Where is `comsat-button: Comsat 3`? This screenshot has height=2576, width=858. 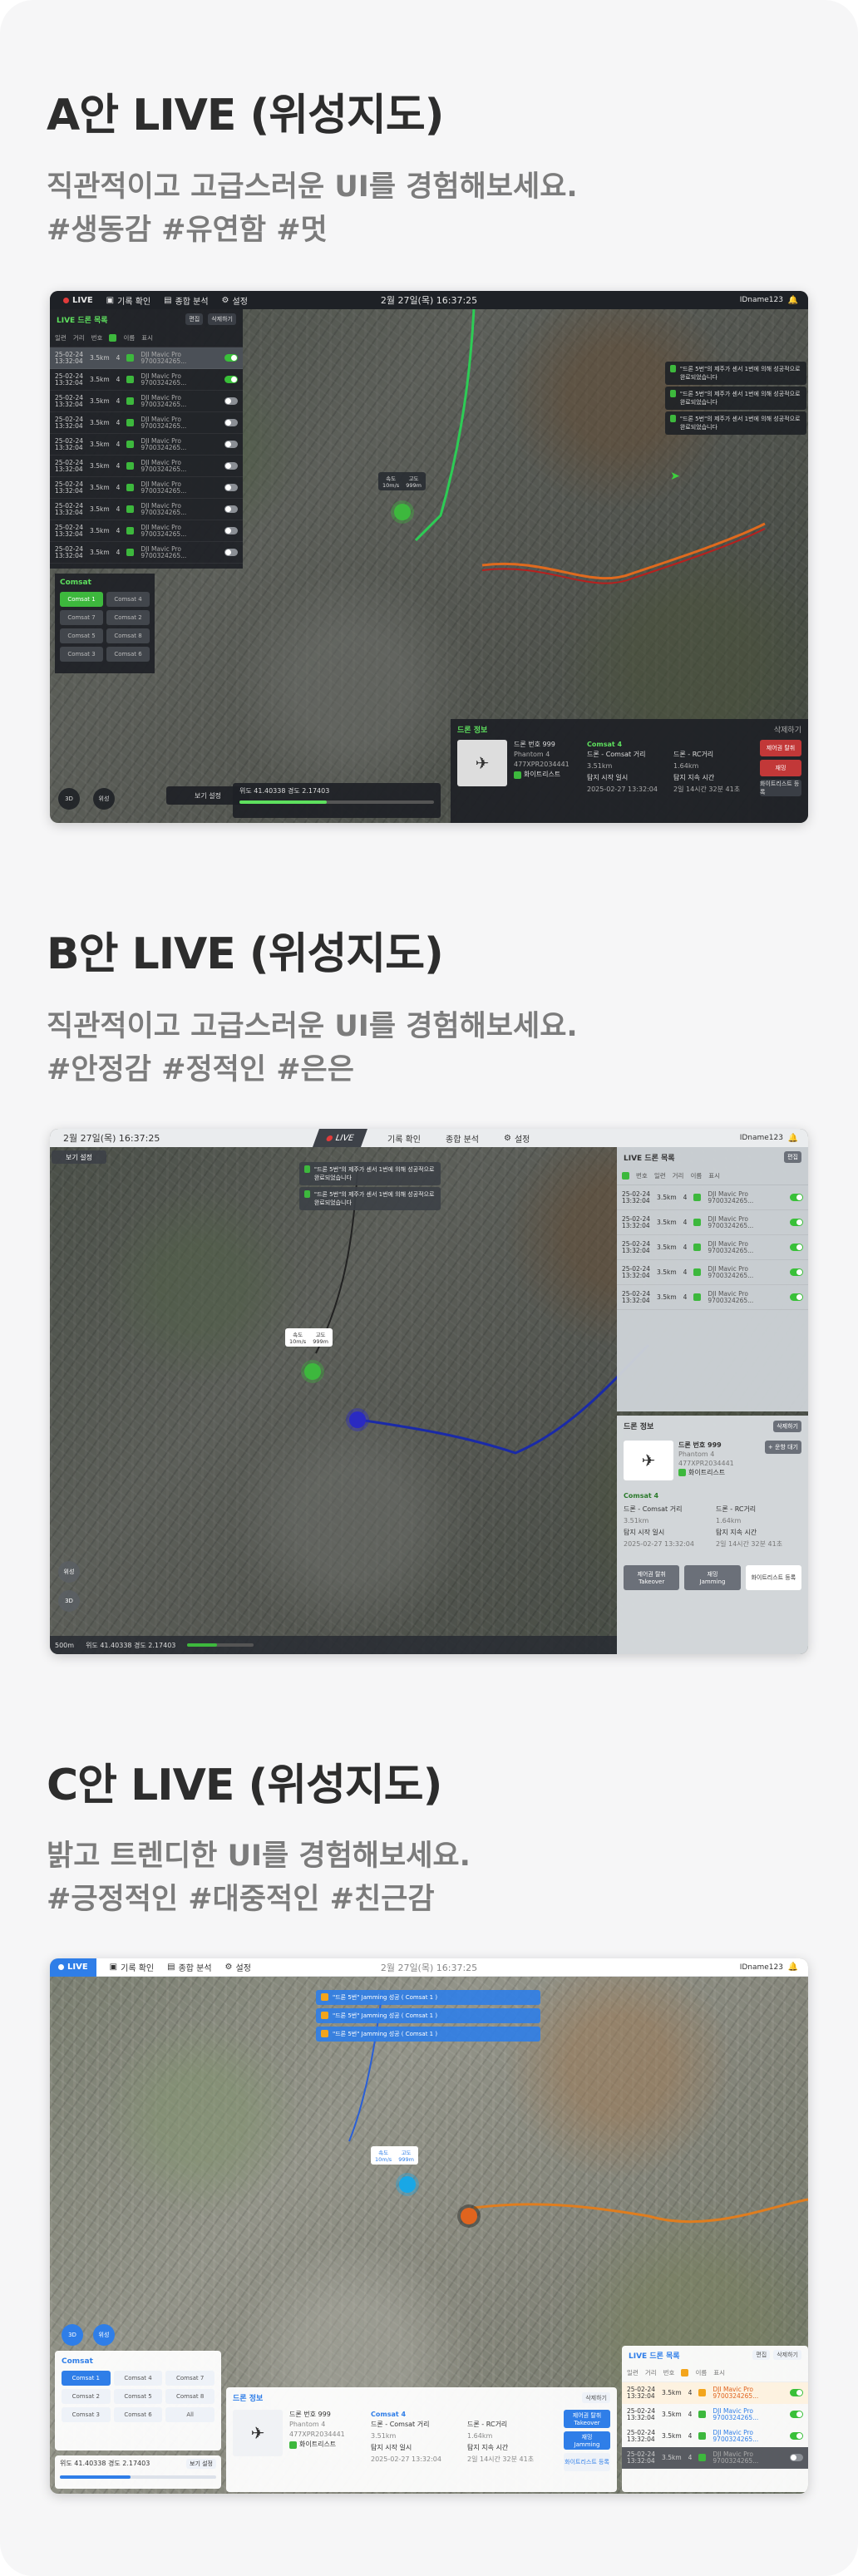
comsat-button: Comsat 3 is located at coordinates (86, 2414).